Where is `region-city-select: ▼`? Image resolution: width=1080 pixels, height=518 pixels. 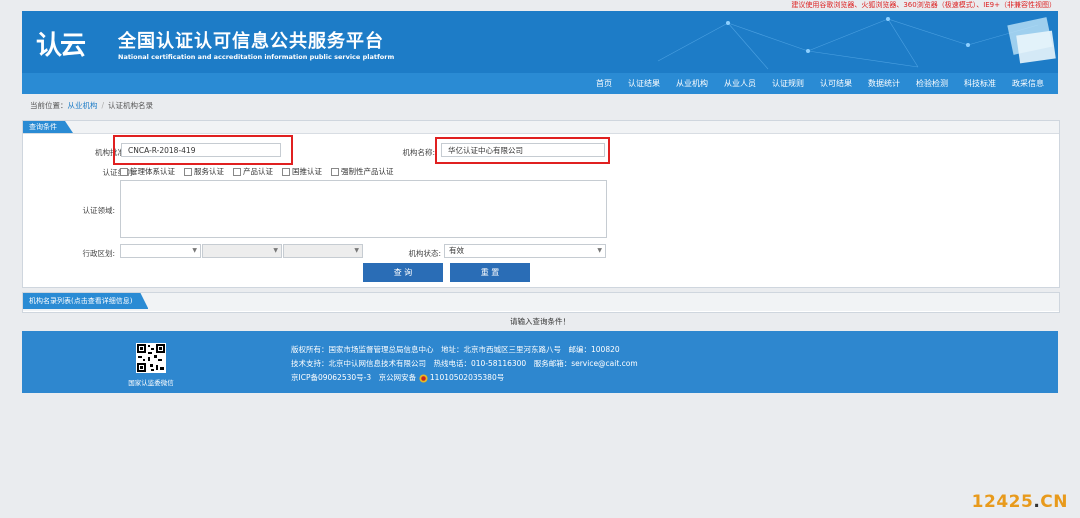 region-city-select: ▼ is located at coordinates (242, 251).